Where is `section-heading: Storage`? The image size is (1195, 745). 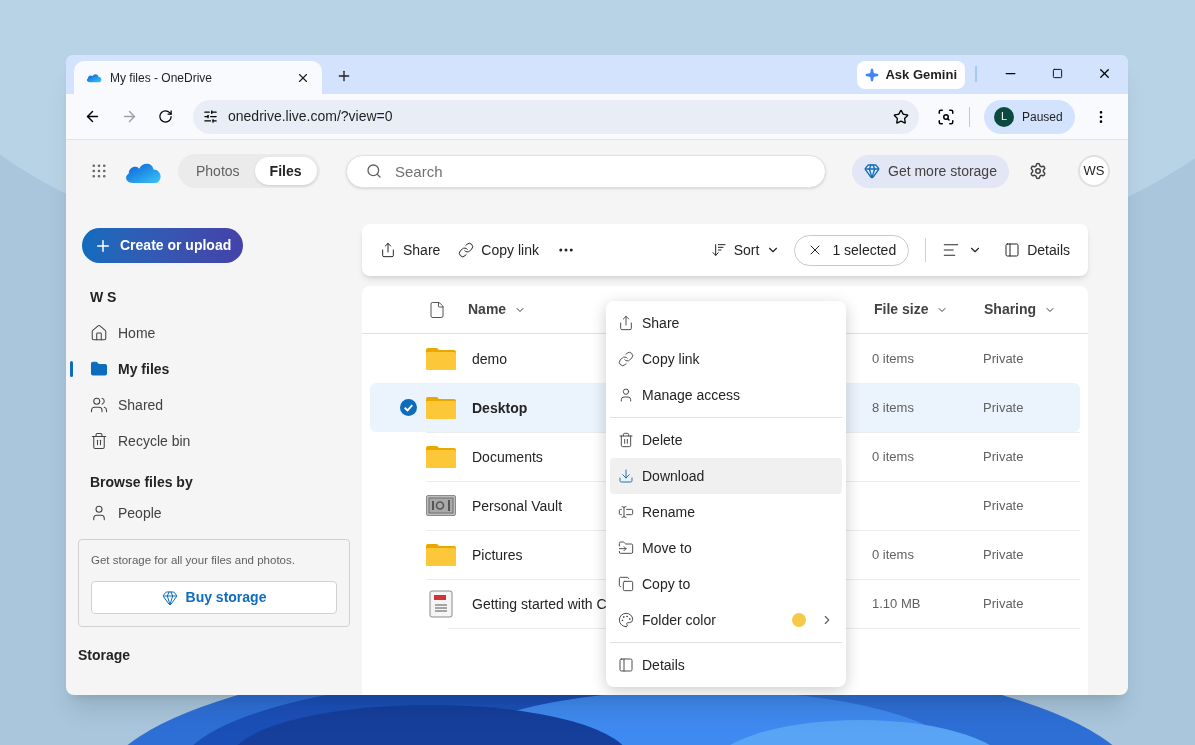 section-heading: Storage is located at coordinates (104, 656).